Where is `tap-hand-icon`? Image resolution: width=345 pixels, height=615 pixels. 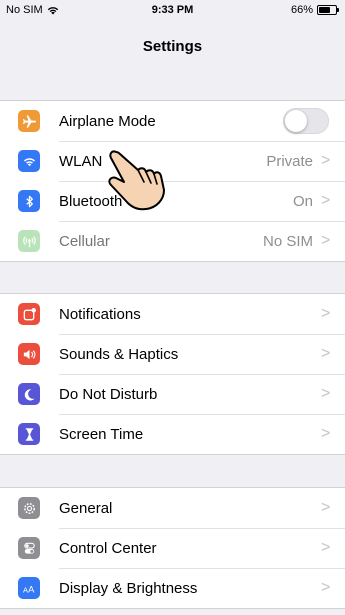 tap-hand-icon is located at coordinates (136, 180).